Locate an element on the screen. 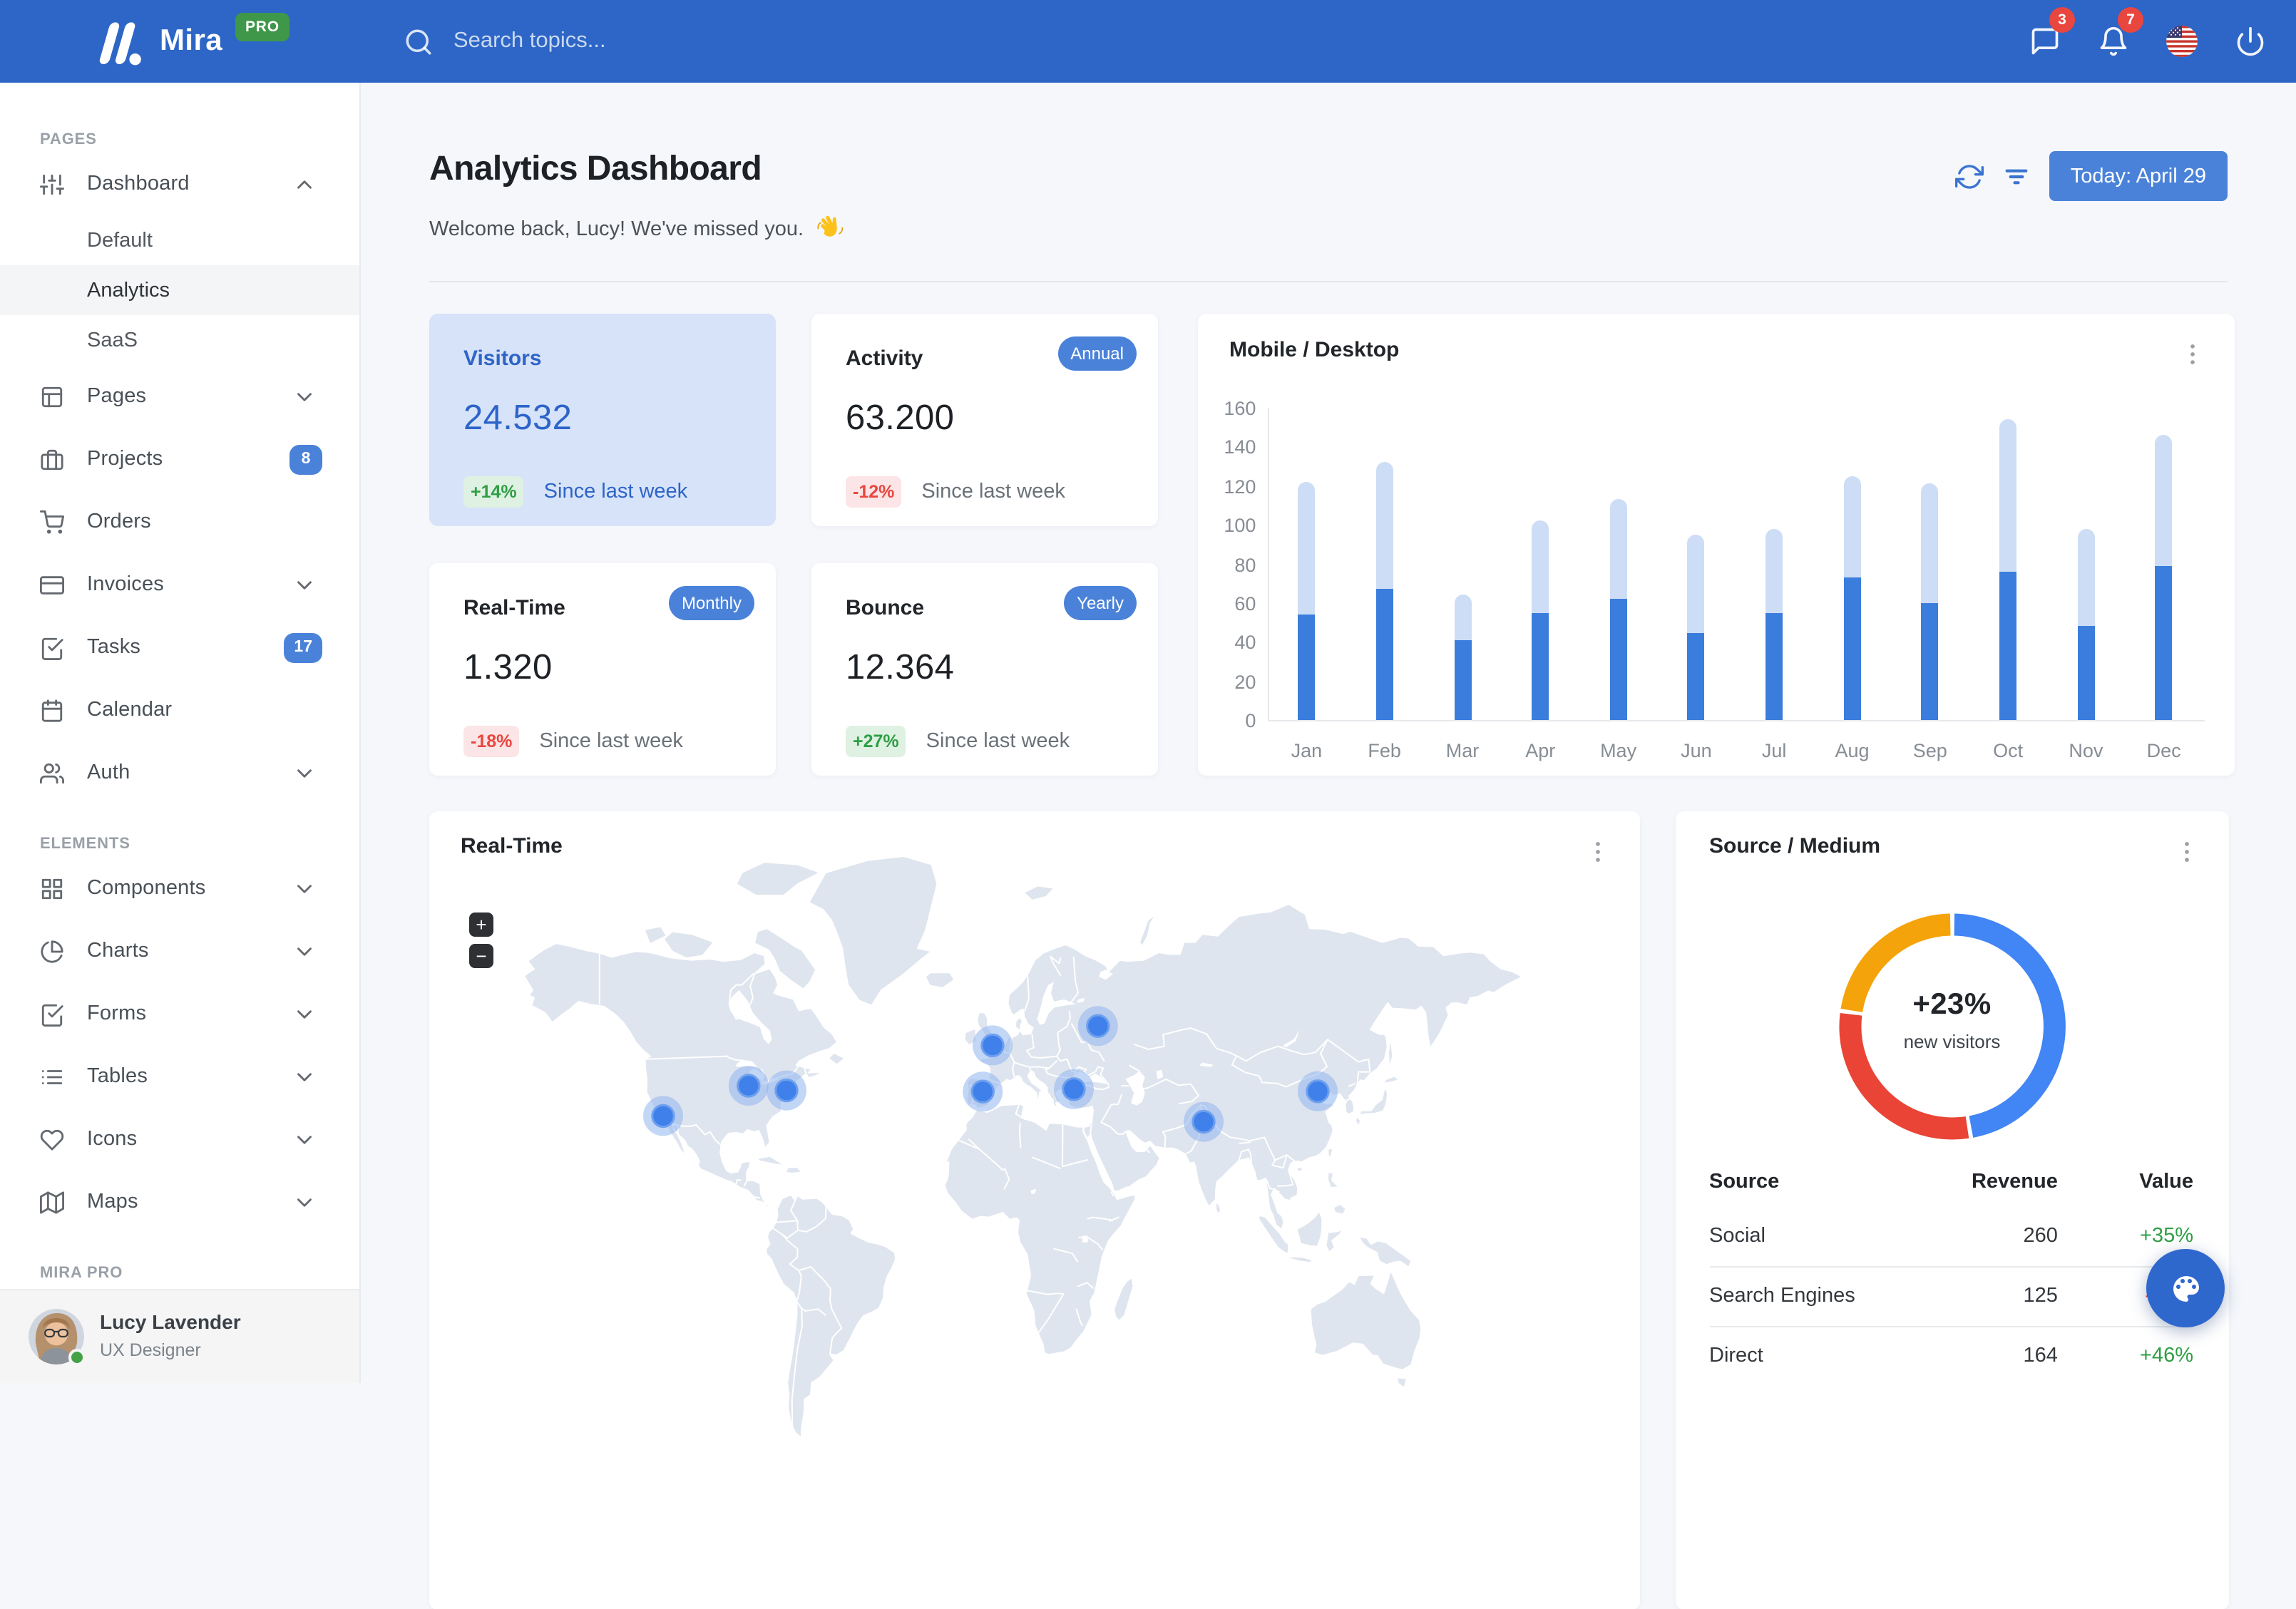 The height and width of the screenshot is (1609, 2296). sidebar-item-calendar: Calendar is located at coordinates (179, 710).